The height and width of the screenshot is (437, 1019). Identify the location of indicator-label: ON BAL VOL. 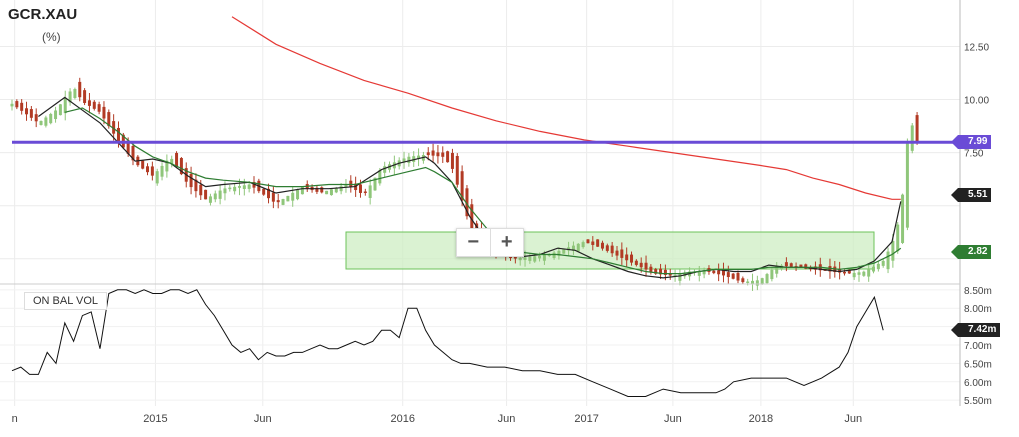
(66, 301).